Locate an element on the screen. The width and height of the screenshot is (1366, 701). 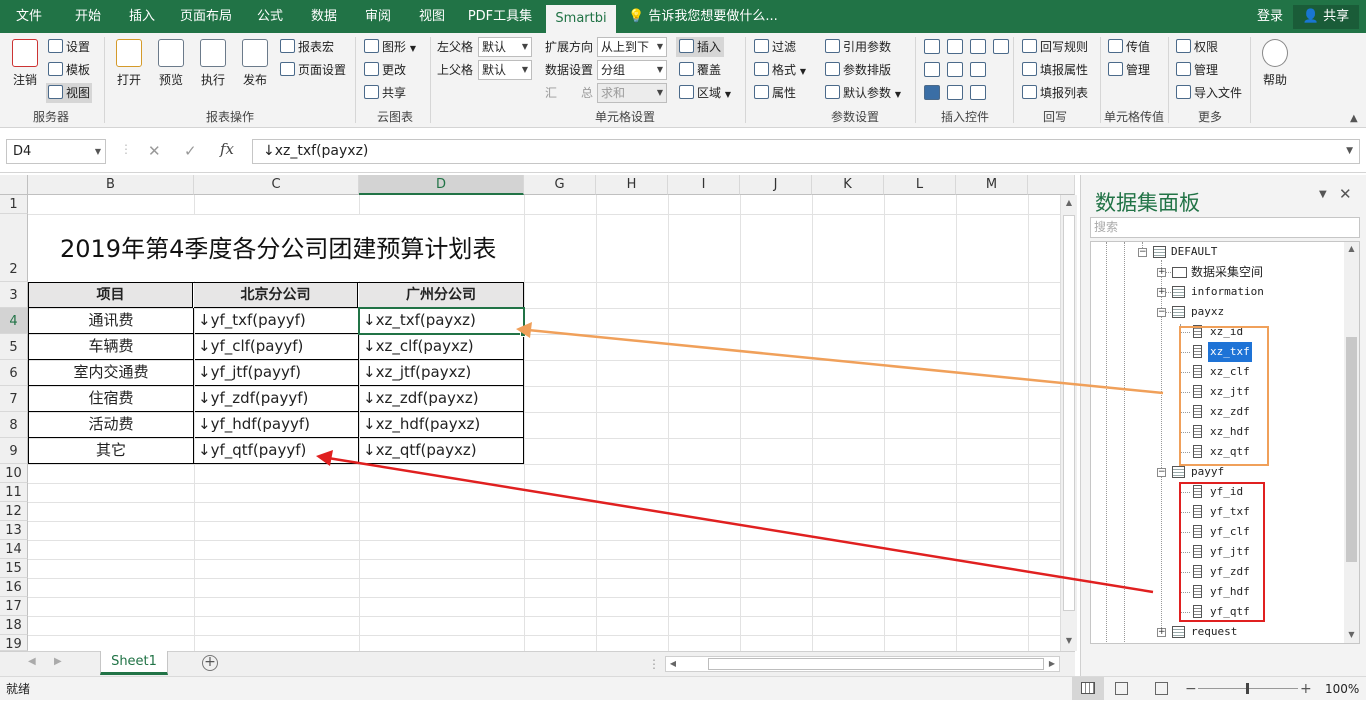
row-header: 17 is located at coordinates (14, 606).